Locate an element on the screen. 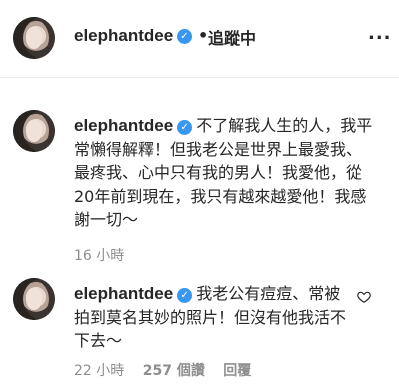 The height and width of the screenshot is (385, 399). profile-avatar is located at coordinates (34, 38).